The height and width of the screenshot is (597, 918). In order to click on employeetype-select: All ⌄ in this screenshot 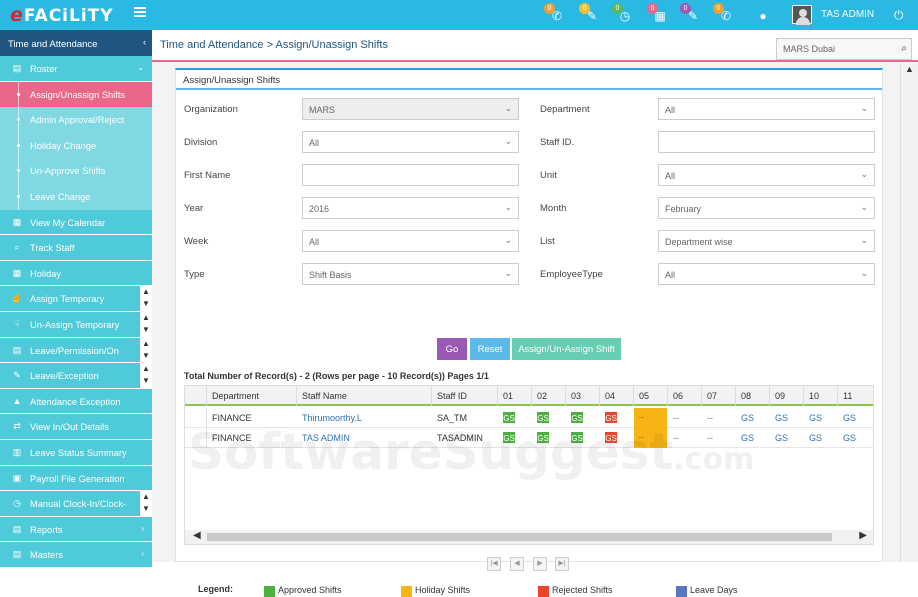, I will do `click(766, 274)`.